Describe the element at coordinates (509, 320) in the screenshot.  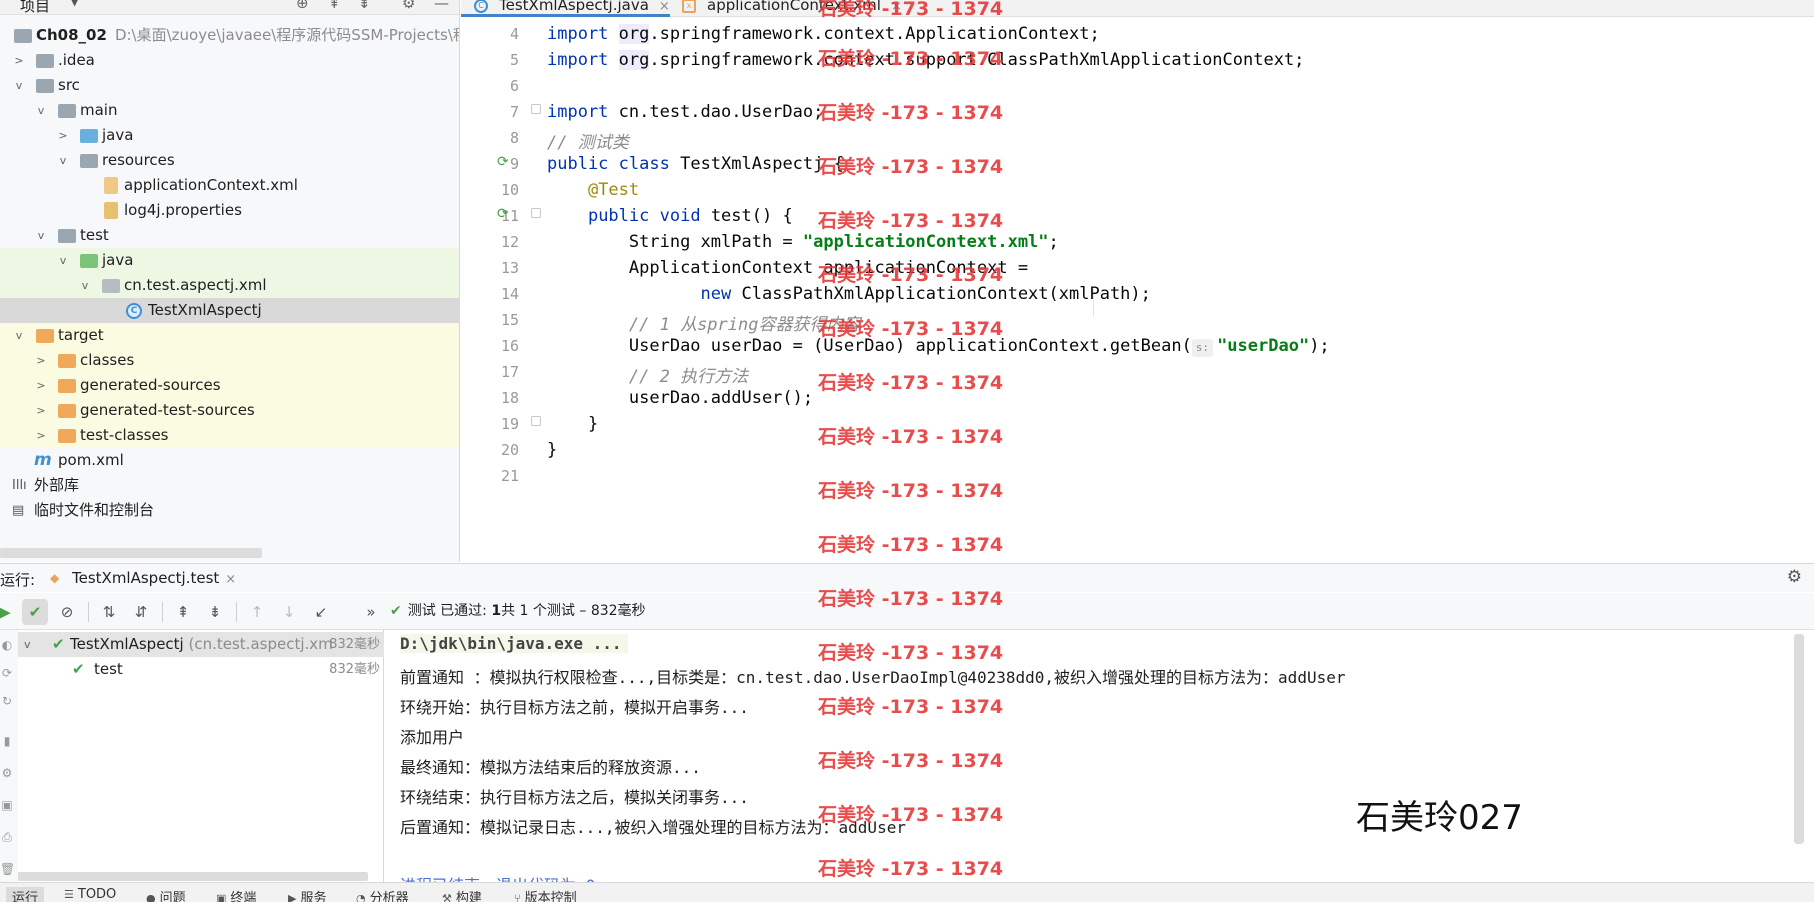
I see `line-number: 15` at that location.